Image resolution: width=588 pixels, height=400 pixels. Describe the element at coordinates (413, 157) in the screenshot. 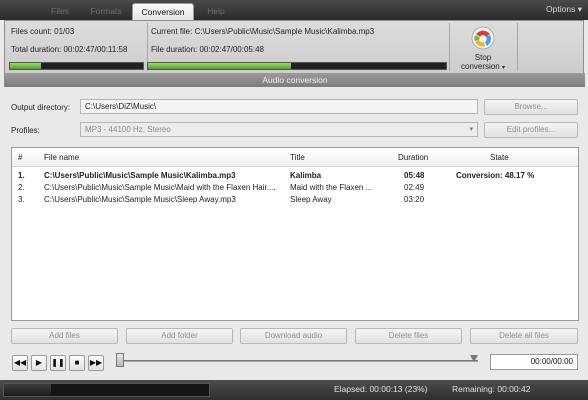

I see `column-header-duration: Duration` at that location.